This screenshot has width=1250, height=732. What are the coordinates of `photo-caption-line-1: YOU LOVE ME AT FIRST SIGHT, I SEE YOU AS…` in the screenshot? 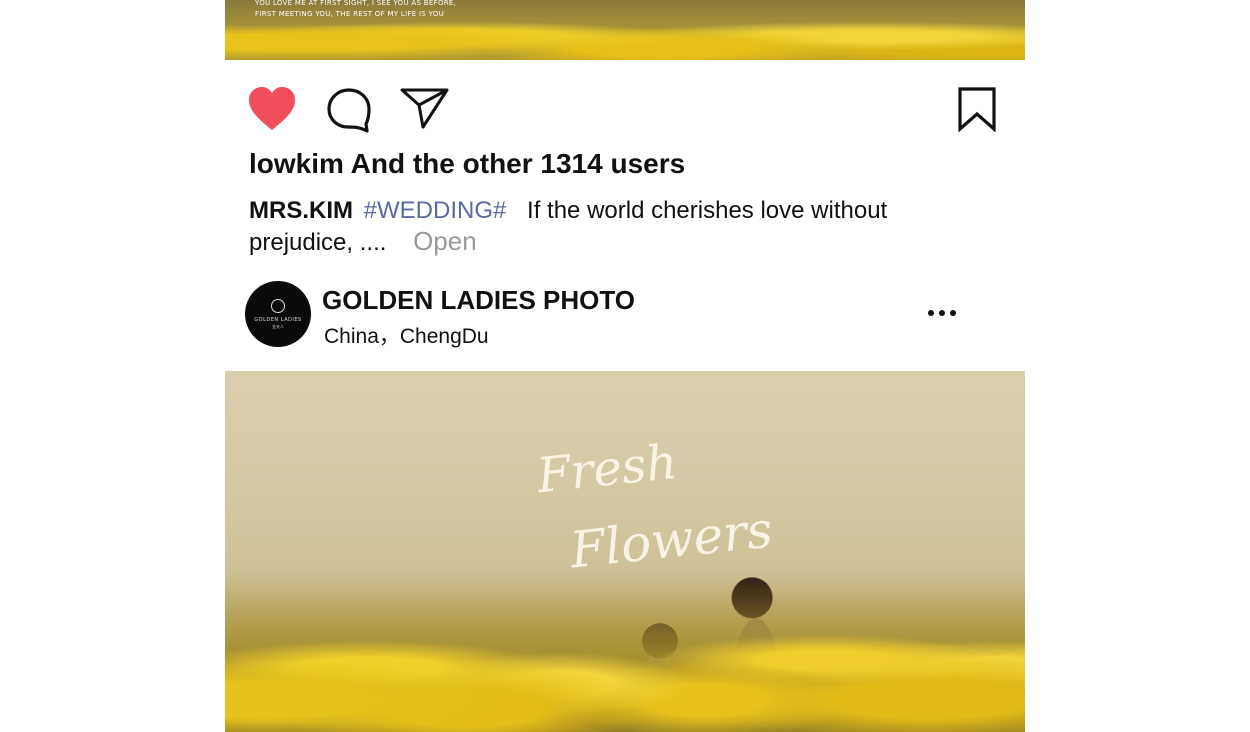 It's located at (356, 3).